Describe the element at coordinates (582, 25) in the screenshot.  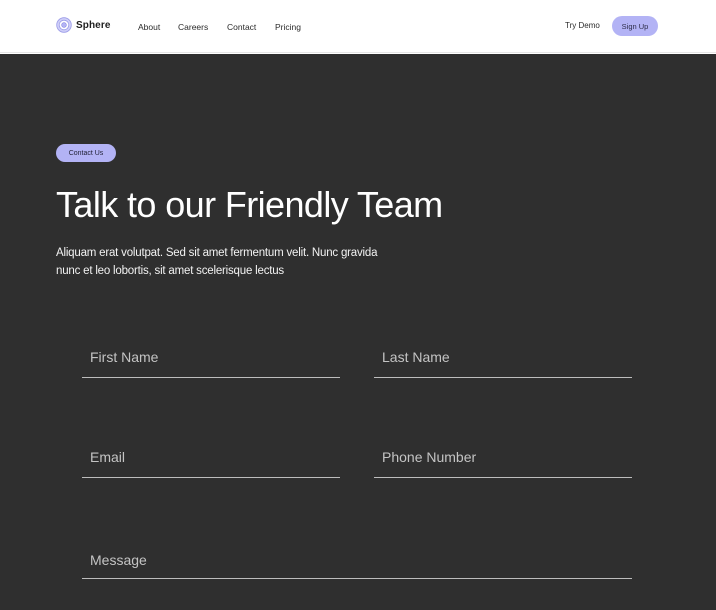
I see `try-demo-link: Try Demo` at that location.